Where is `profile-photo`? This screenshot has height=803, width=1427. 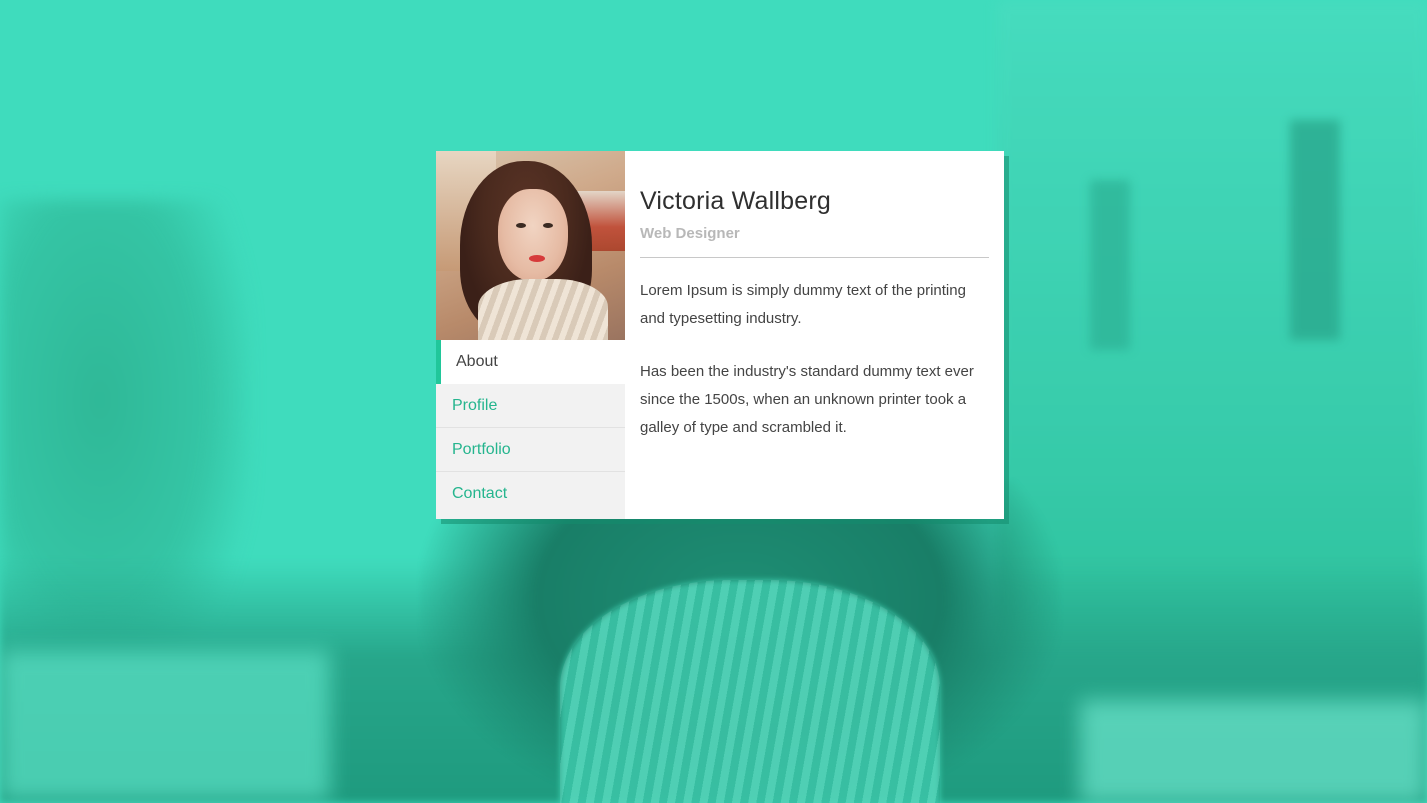 profile-photo is located at coordinates (530, 245).